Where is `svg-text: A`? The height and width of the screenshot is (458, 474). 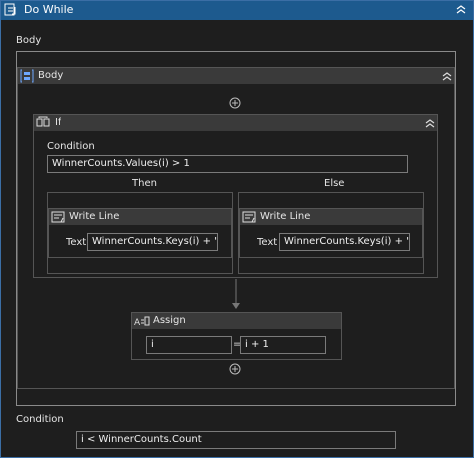
svg-text: A is located at coordinates (137, 323).